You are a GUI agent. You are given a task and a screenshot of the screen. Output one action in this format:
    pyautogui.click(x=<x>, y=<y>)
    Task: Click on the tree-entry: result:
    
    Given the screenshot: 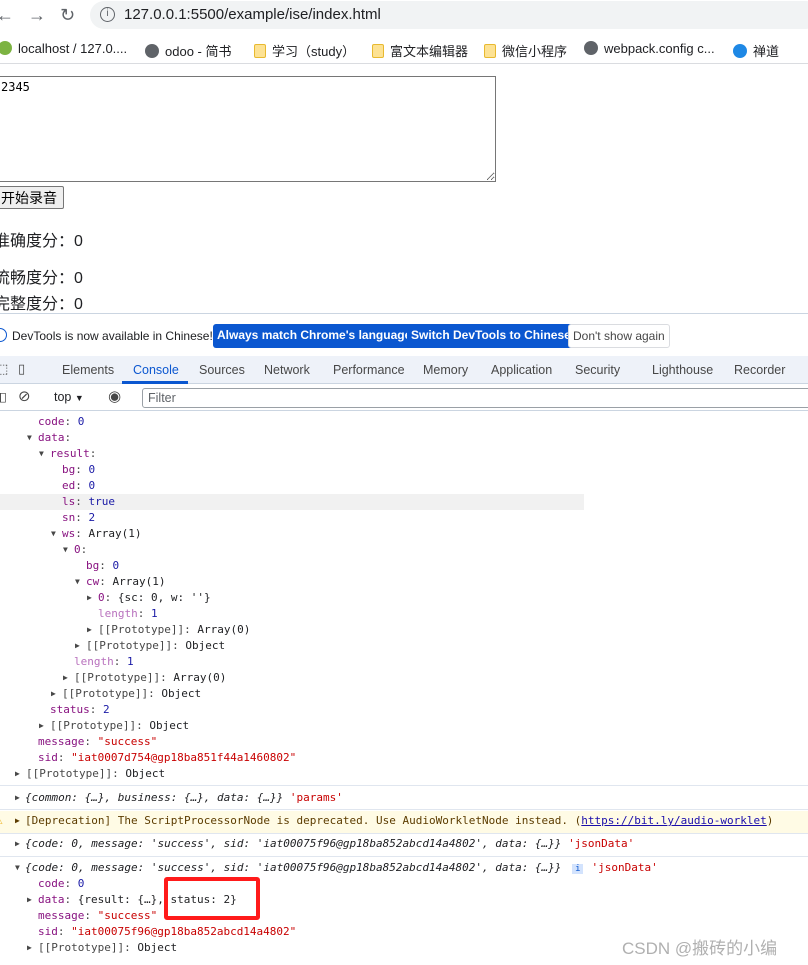 What is the action you would take?
    pyautogui.click(x=73, y=454)
    